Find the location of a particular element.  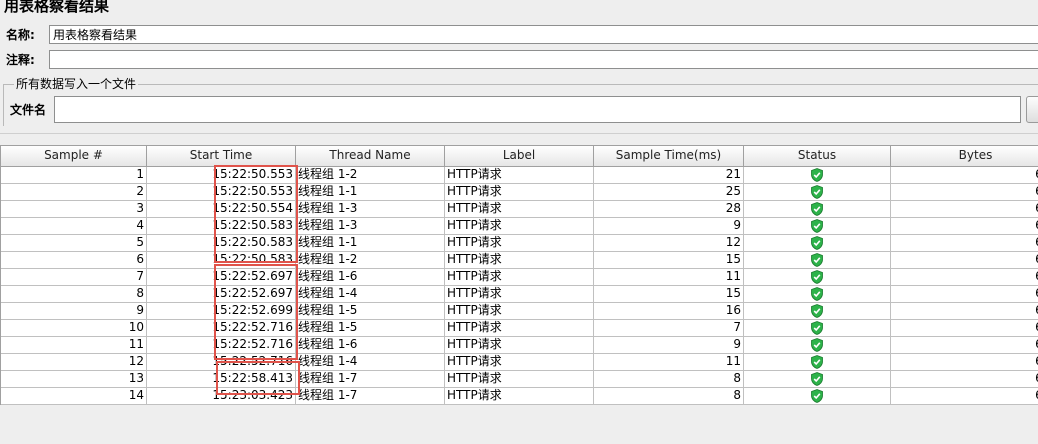

column-header-label: Label is located at coordinates (519, 156).